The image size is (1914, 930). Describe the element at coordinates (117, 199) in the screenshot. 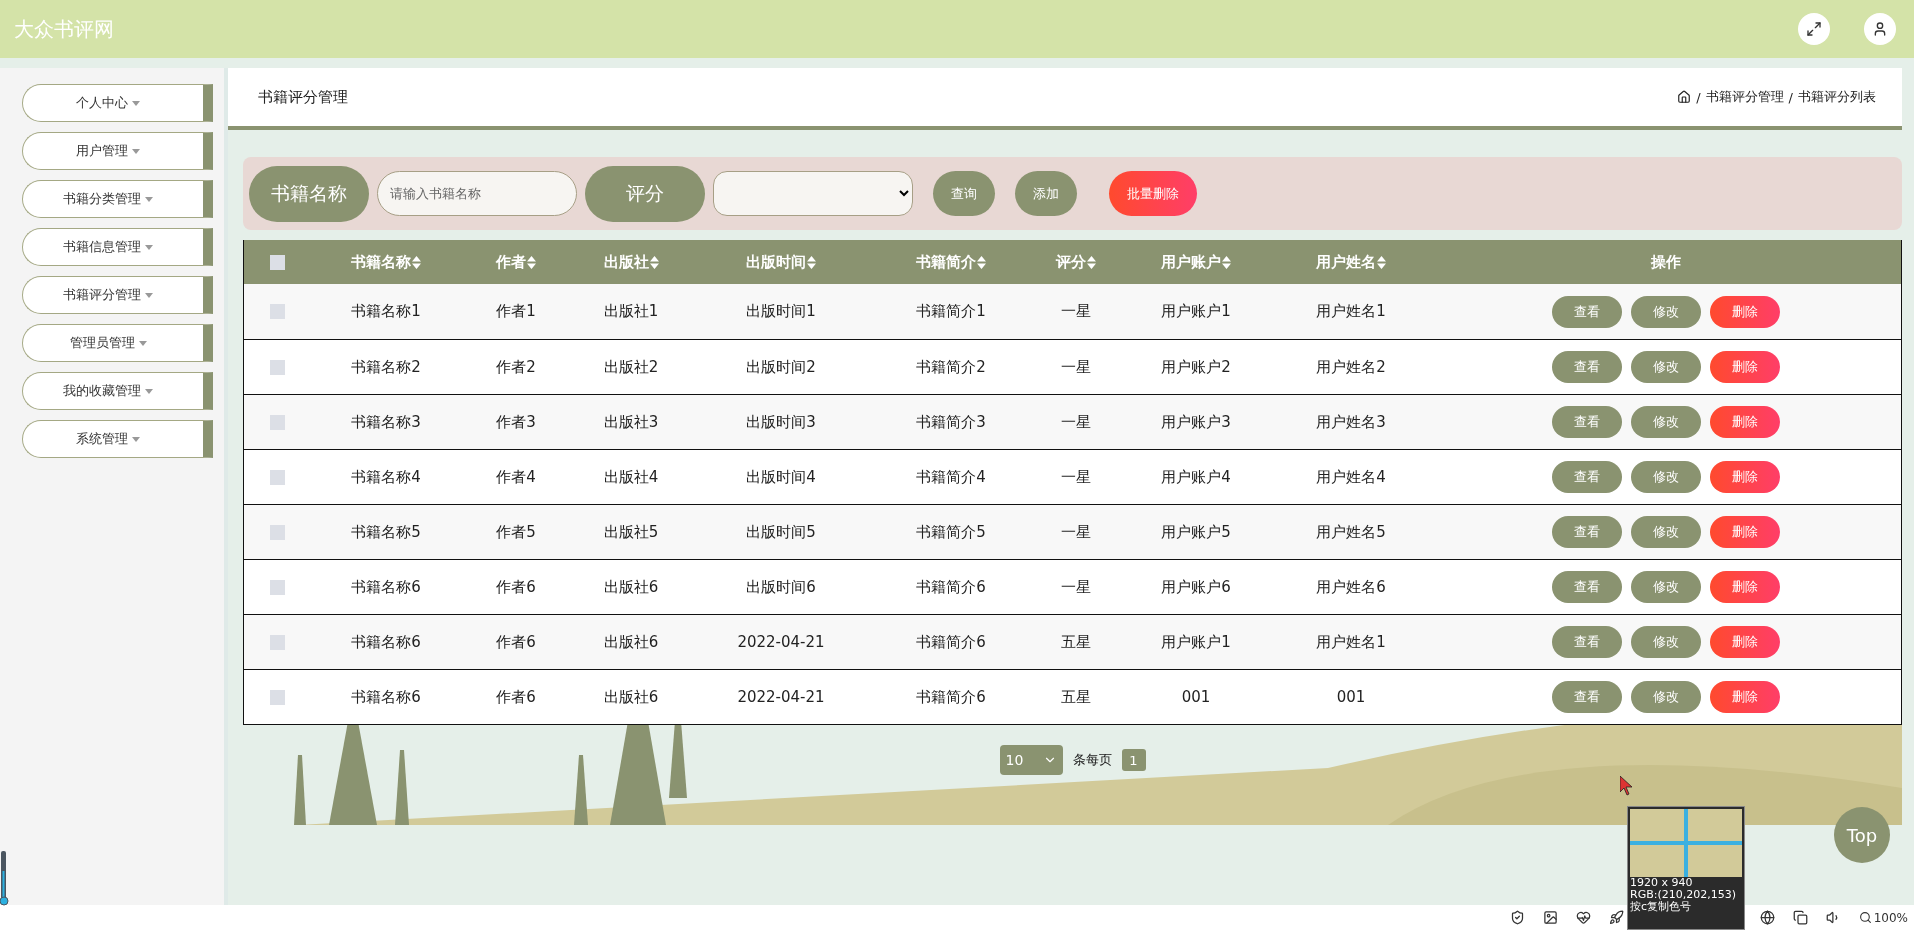

I see `sidebar-item: 书籍分类管理` at that location.